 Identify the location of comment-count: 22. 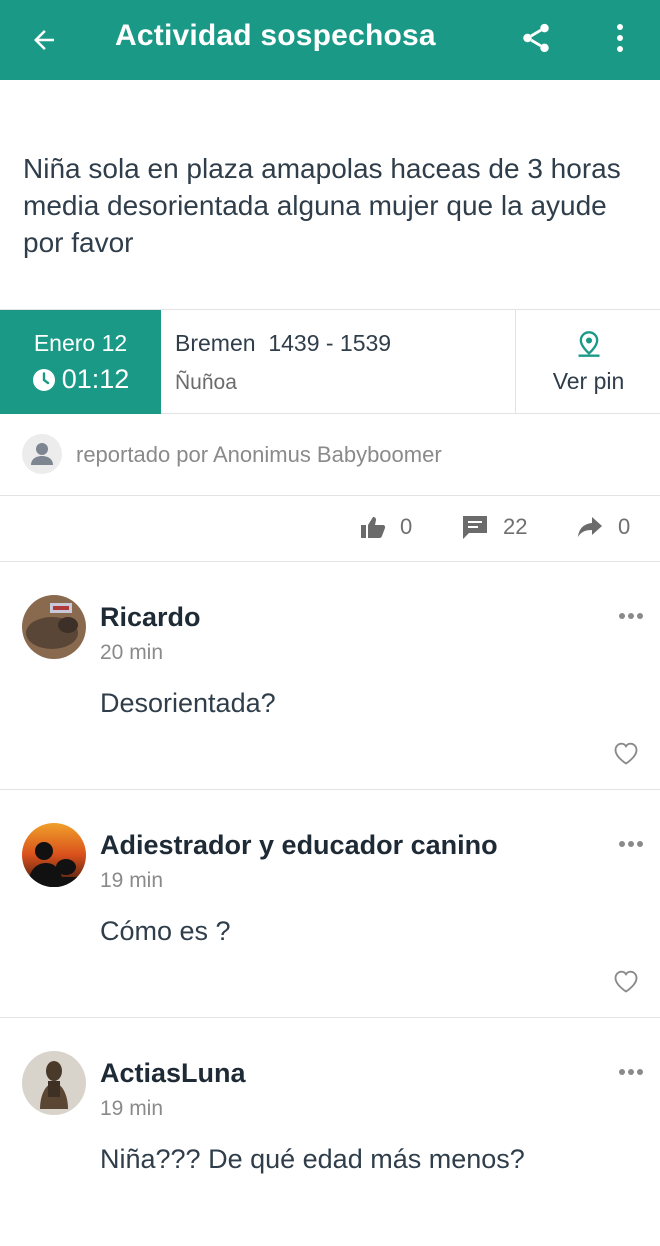
(515, 526).